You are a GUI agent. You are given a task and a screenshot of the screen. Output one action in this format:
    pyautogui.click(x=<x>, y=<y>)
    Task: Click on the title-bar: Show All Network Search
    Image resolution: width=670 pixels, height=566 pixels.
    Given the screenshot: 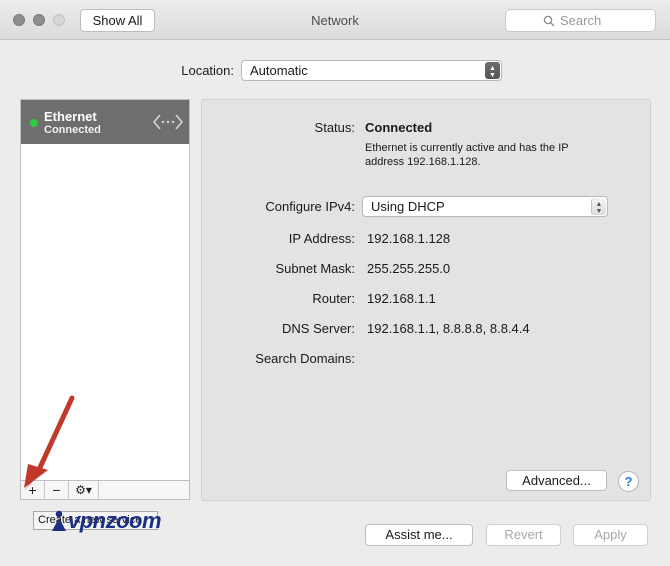 What is the action you would take?
    pyautogui.click(x=335, y=20)
    